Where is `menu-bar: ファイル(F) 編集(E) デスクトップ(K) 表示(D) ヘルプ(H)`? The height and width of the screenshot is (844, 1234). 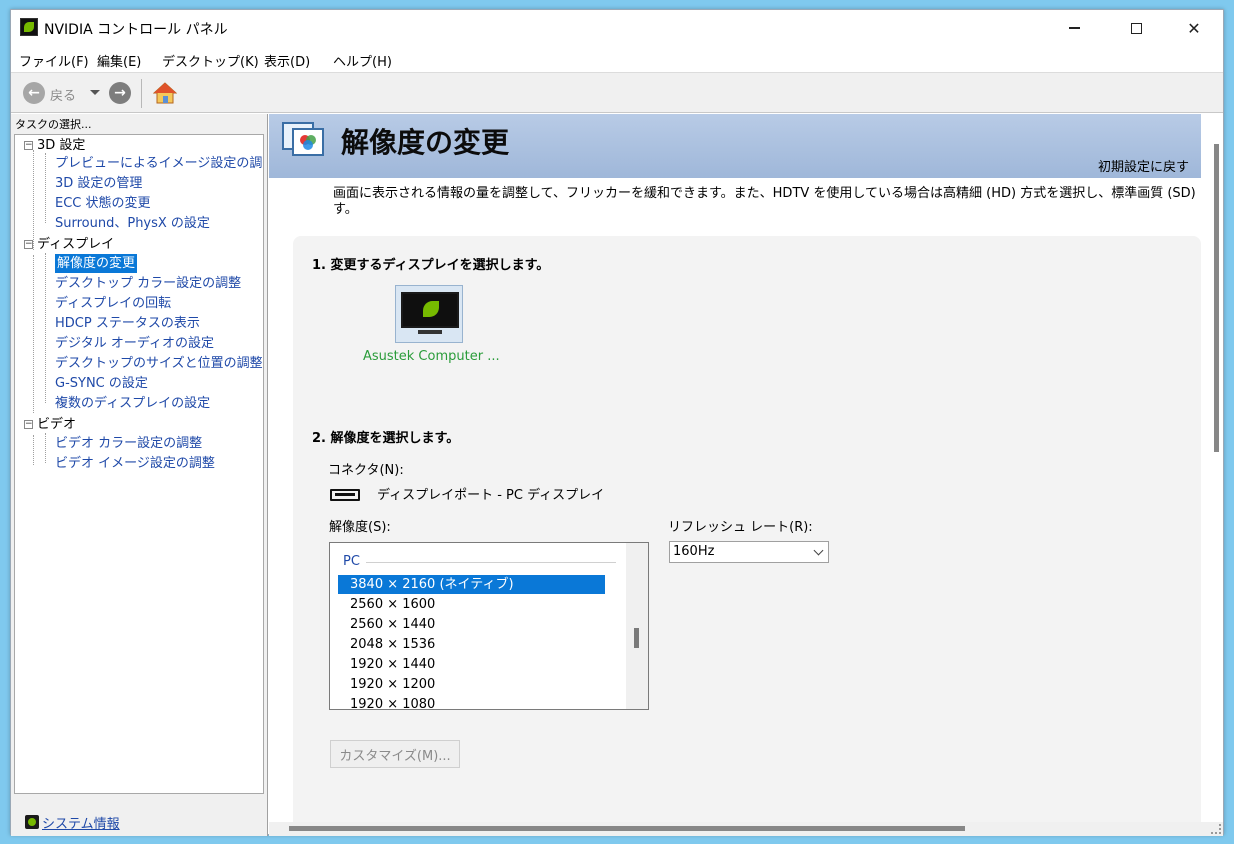 menu-bar: ファイル(F) 編集(E) デスクトップ(K) 表示(D) ヘルプ(H) is located at coordinates (617, 59).